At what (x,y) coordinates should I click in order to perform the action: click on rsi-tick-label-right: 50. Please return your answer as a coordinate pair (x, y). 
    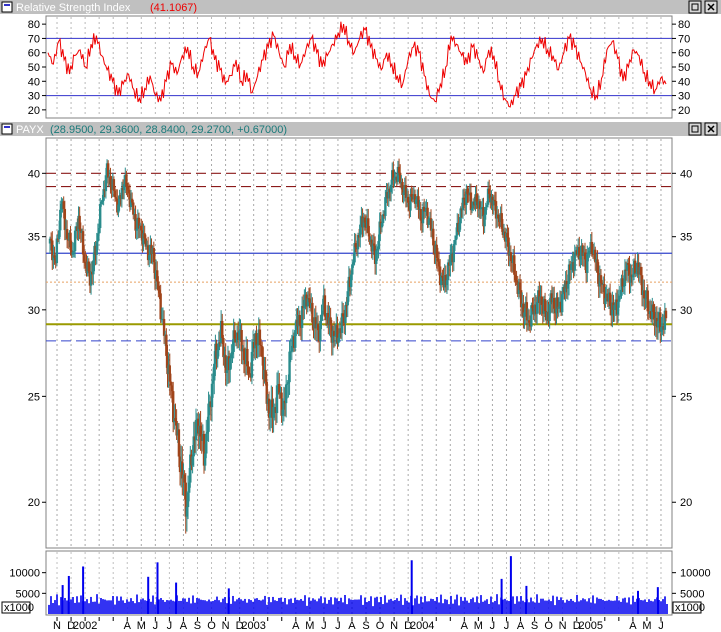
    Looking at the image, I should click on (684, 68).